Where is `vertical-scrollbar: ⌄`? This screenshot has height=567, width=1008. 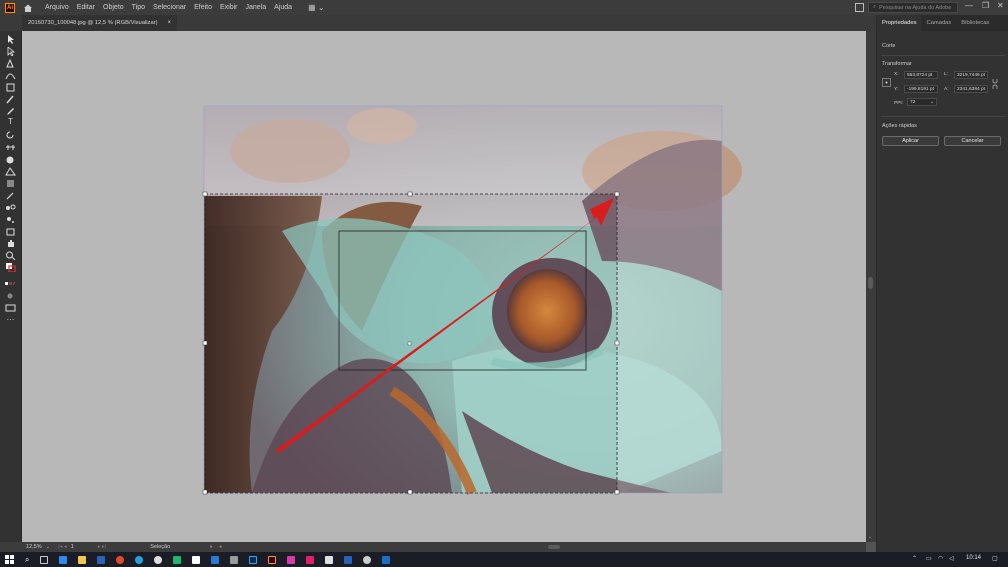
vertical-scrollbar: ⌄ is located at coordinates (871, 286).